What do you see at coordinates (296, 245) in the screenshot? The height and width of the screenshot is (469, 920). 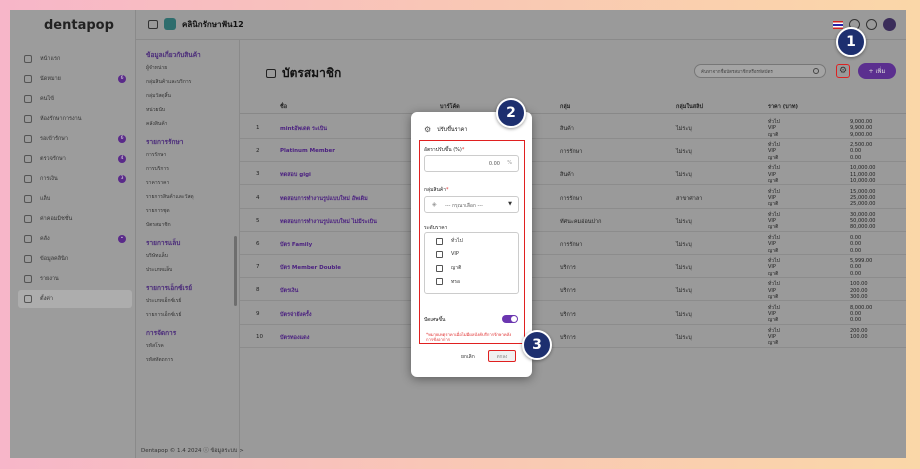 I see `row-name: บัตร Family` at bounding box center [296, 245].